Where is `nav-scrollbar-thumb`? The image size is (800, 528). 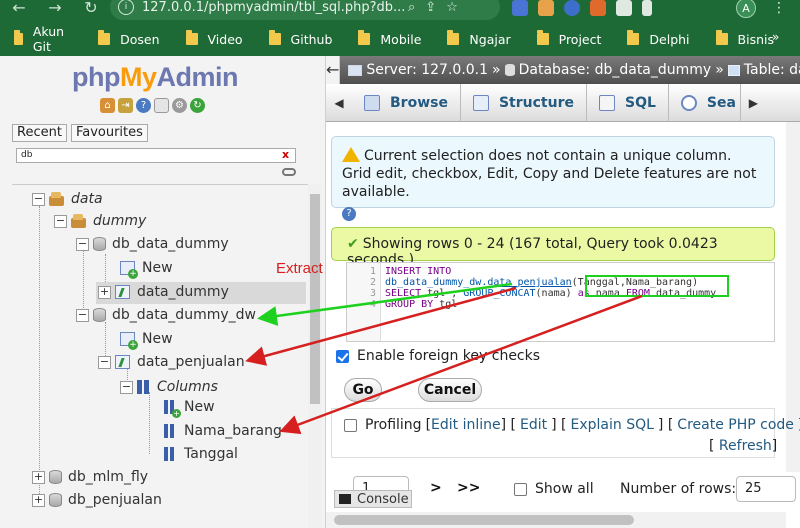 nav-scrollbar-thumb is located at coordinates (315, 299).